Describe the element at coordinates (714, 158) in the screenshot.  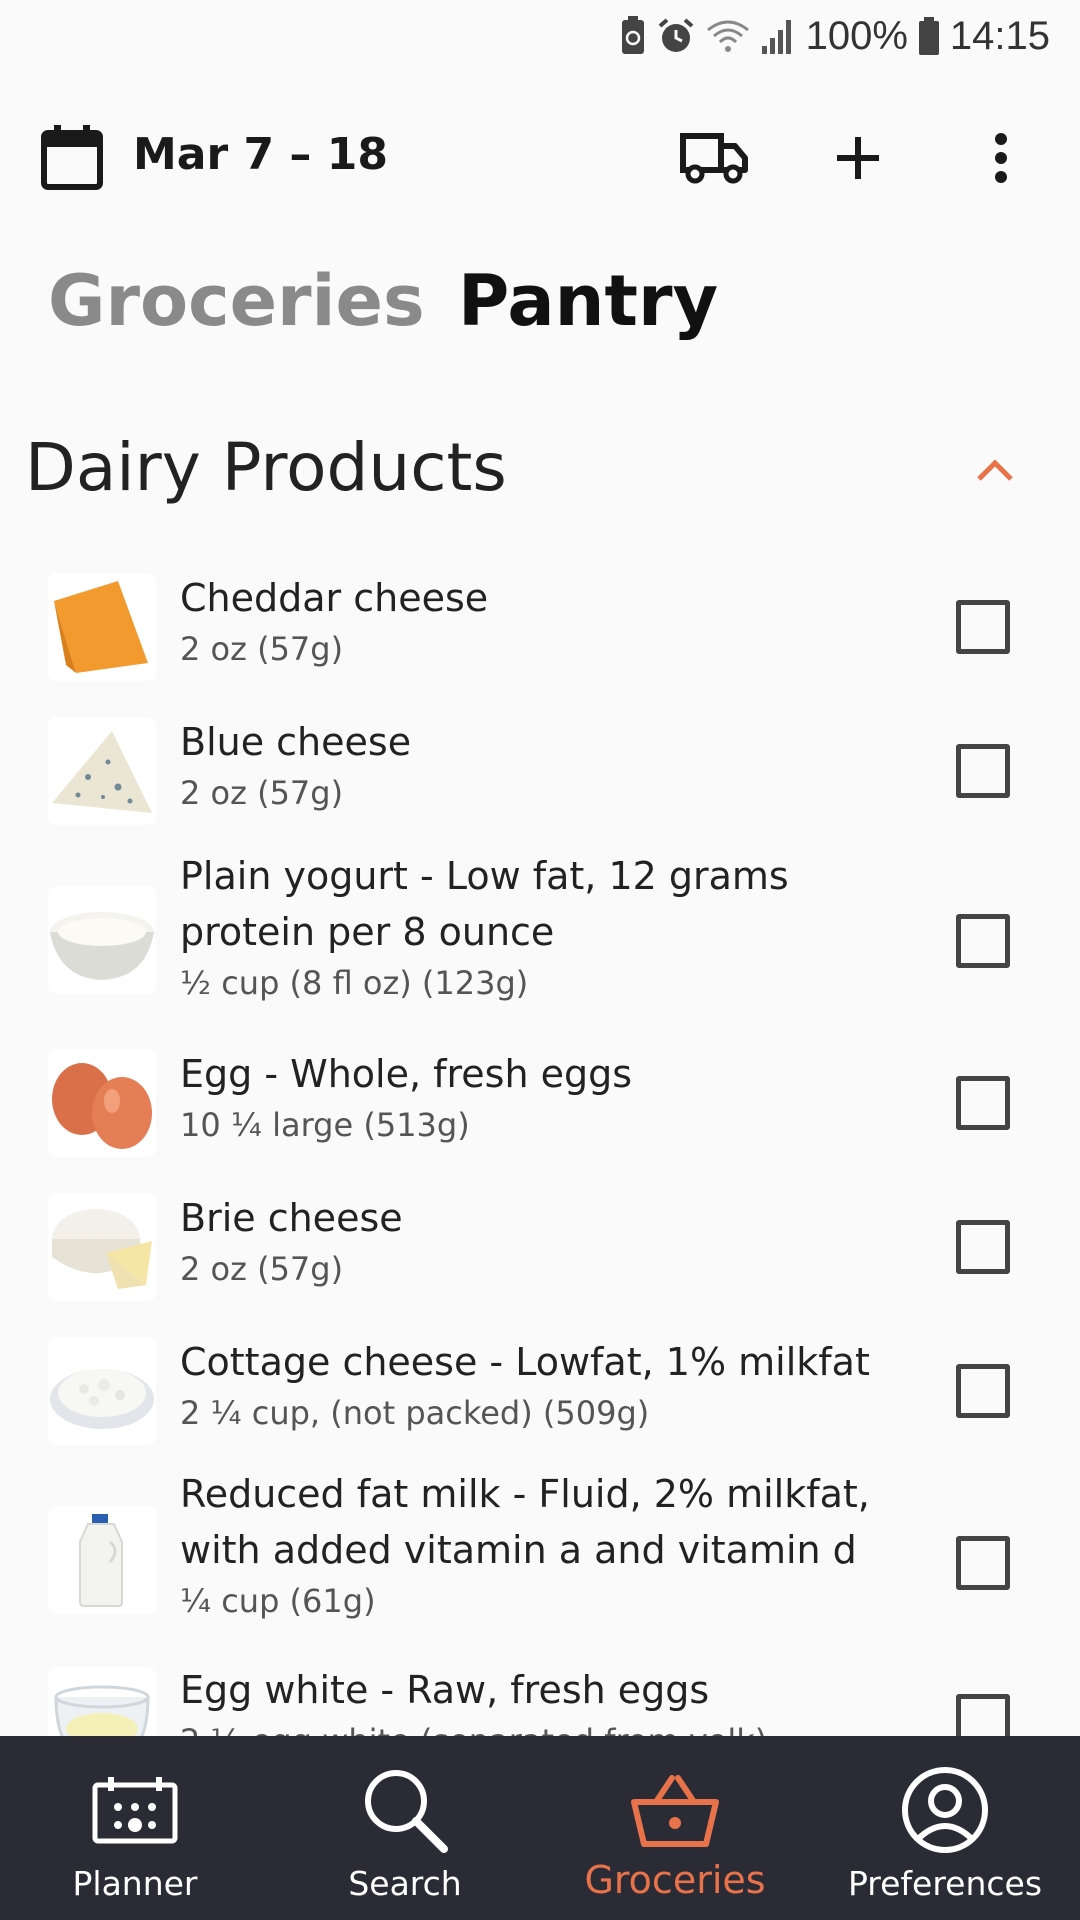
I see `truck-icon` at that location.